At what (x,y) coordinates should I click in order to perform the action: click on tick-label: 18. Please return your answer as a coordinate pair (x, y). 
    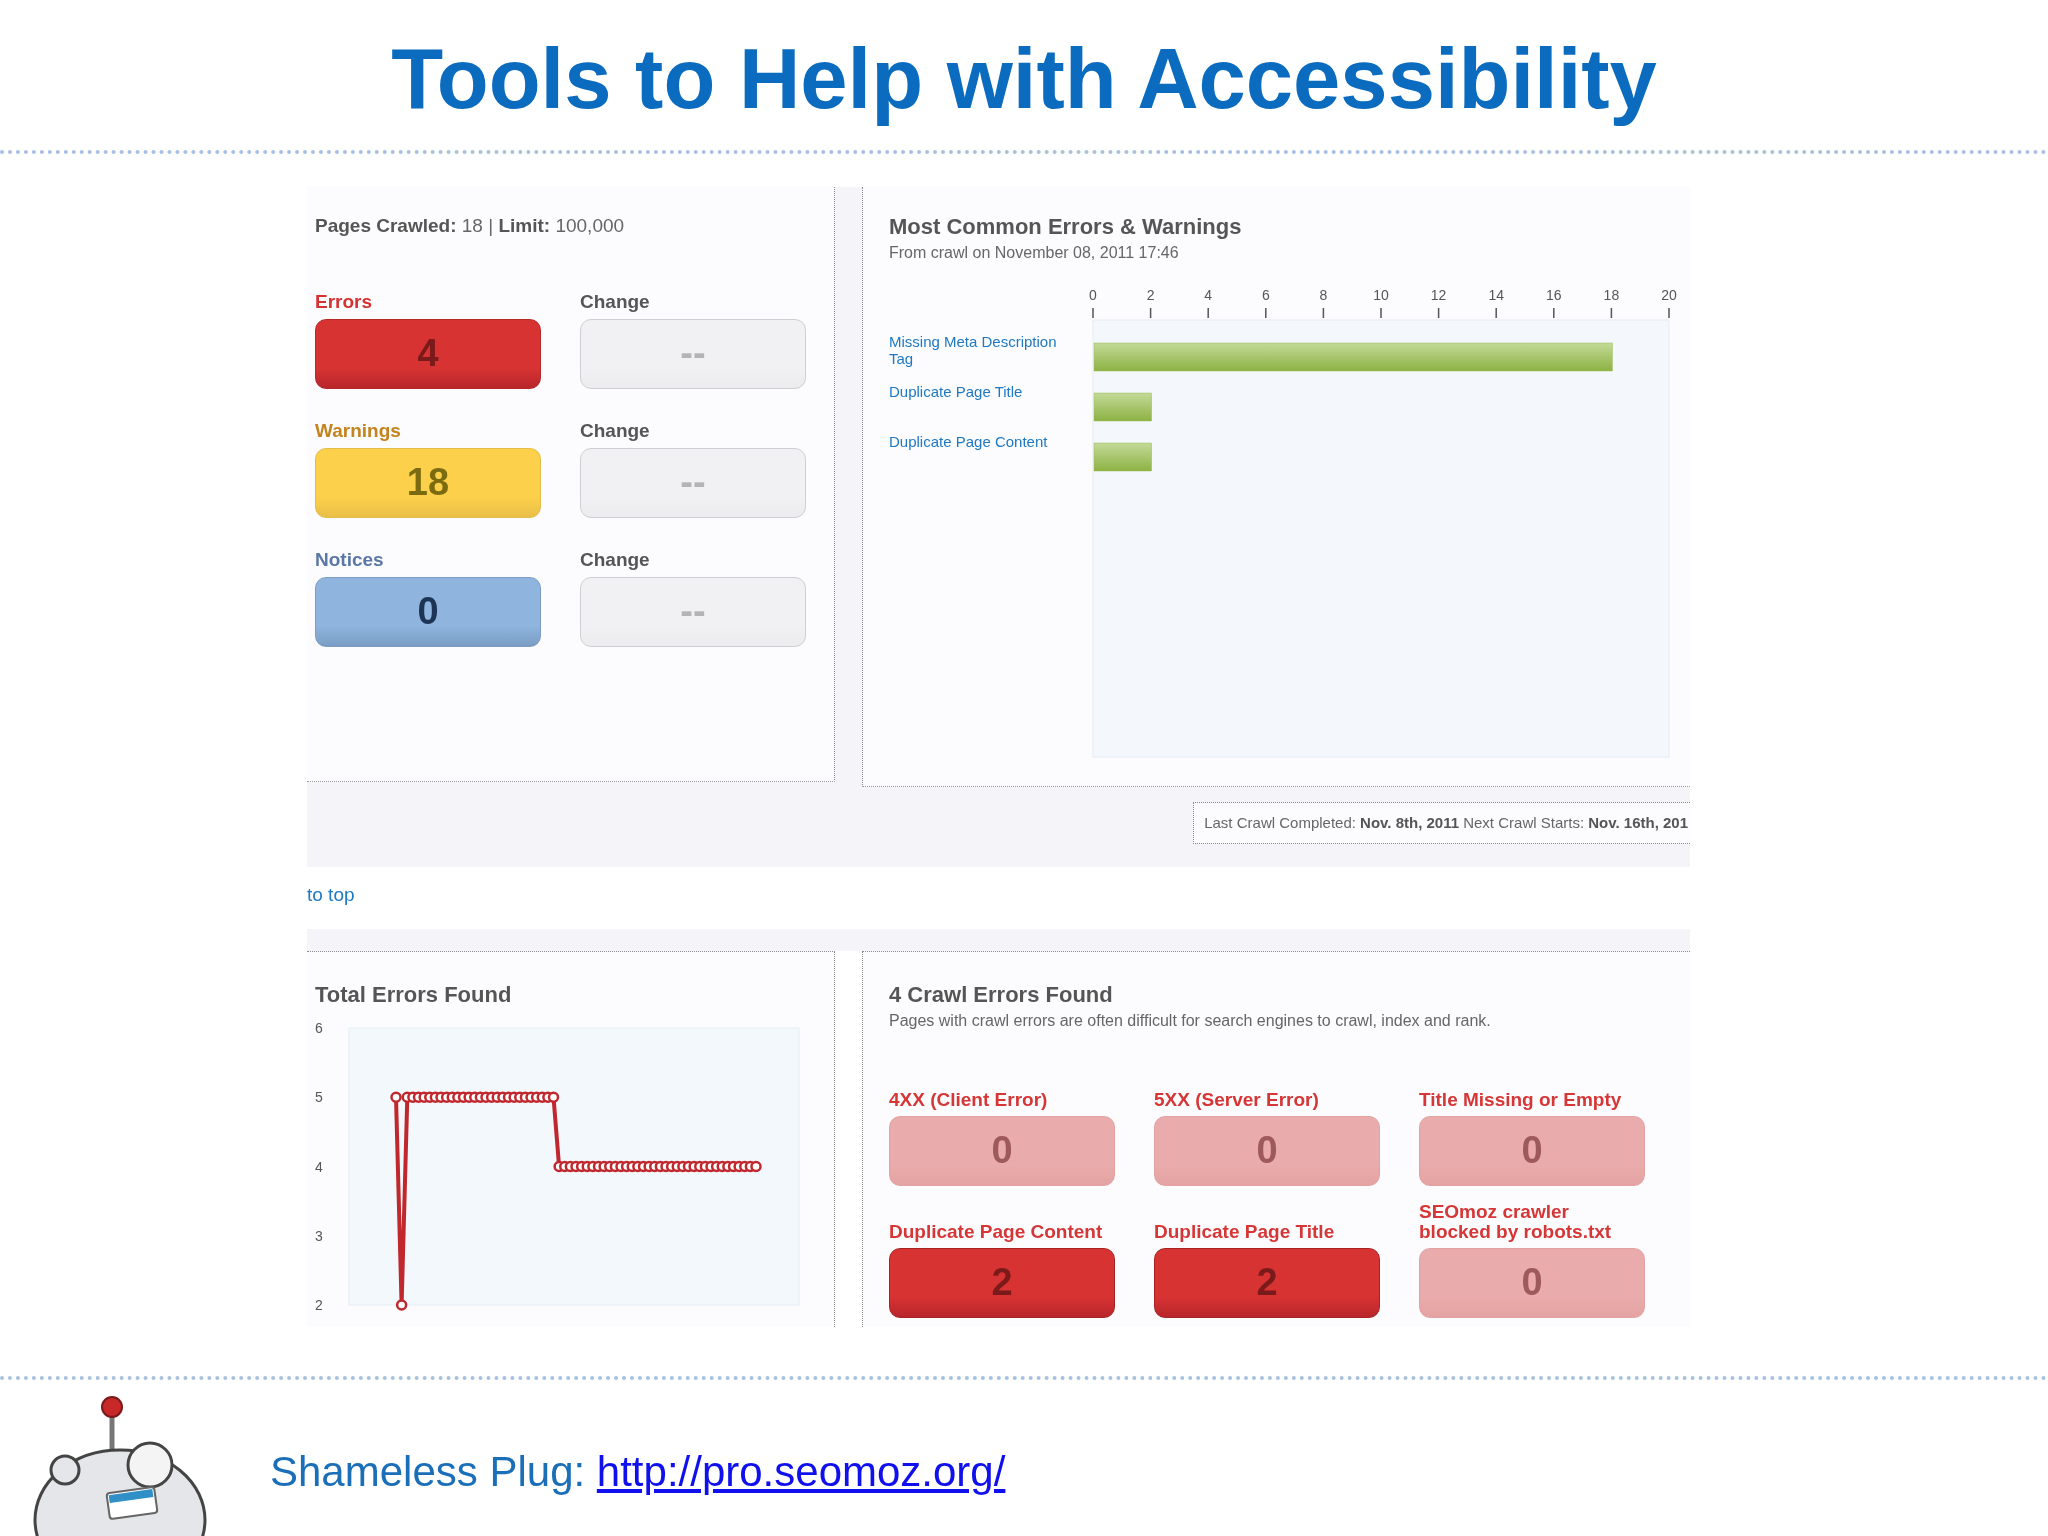
    Looking at the image, I should click on (1611, 294).